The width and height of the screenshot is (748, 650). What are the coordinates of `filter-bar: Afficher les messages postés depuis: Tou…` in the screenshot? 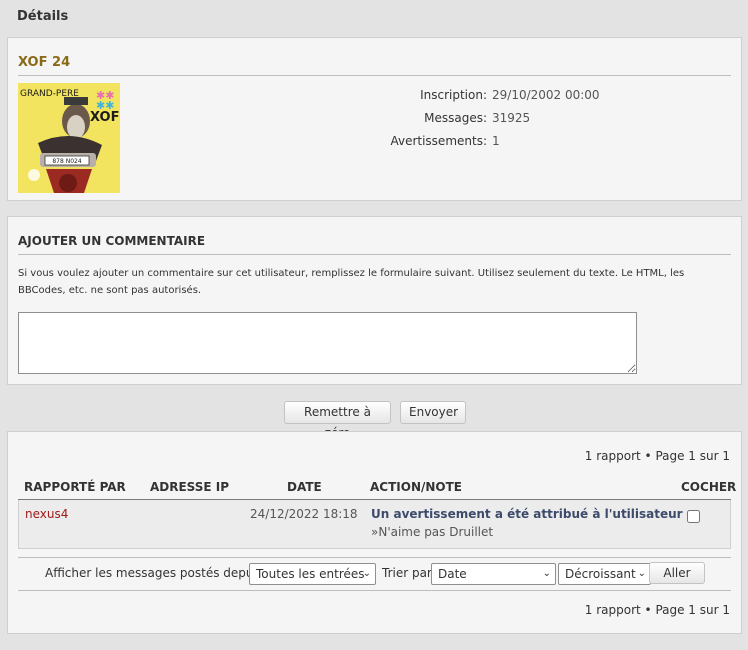 It's located at (374, 574).